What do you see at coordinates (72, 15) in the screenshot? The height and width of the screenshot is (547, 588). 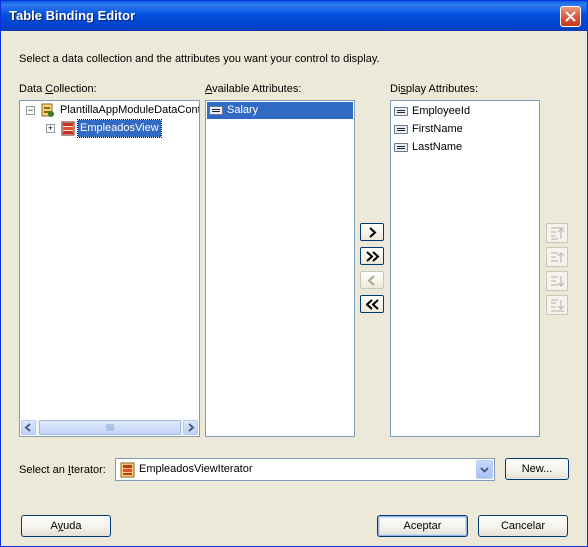 I see `window-title: Table Binding Editor` at bounding box center [72, 15].